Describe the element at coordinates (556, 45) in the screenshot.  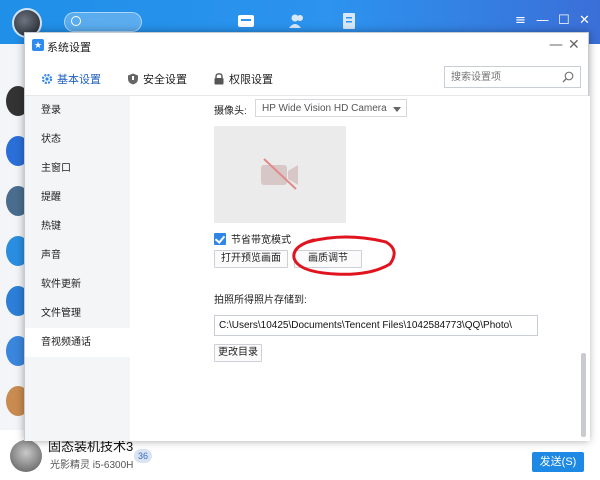
I see `minimize-icon: —` at that location.